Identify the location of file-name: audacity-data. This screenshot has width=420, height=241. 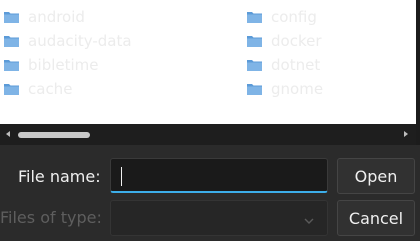
(80, 41).